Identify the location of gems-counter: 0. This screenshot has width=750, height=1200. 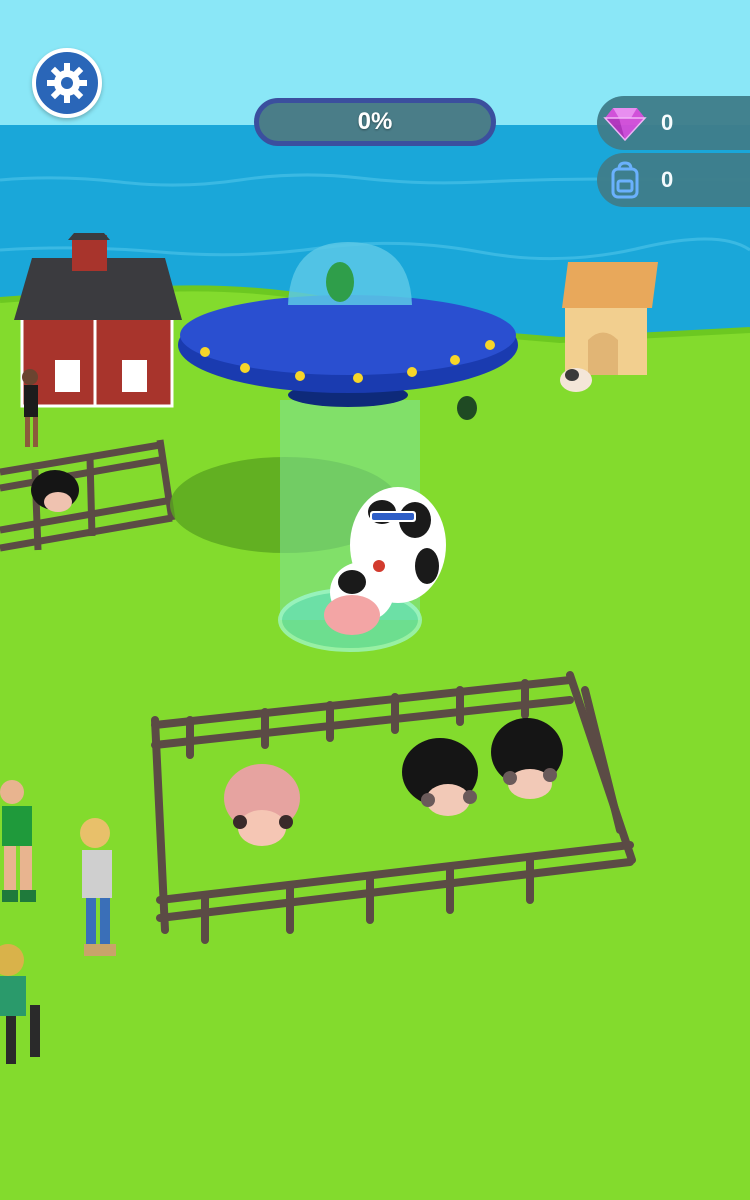
(673, 123).